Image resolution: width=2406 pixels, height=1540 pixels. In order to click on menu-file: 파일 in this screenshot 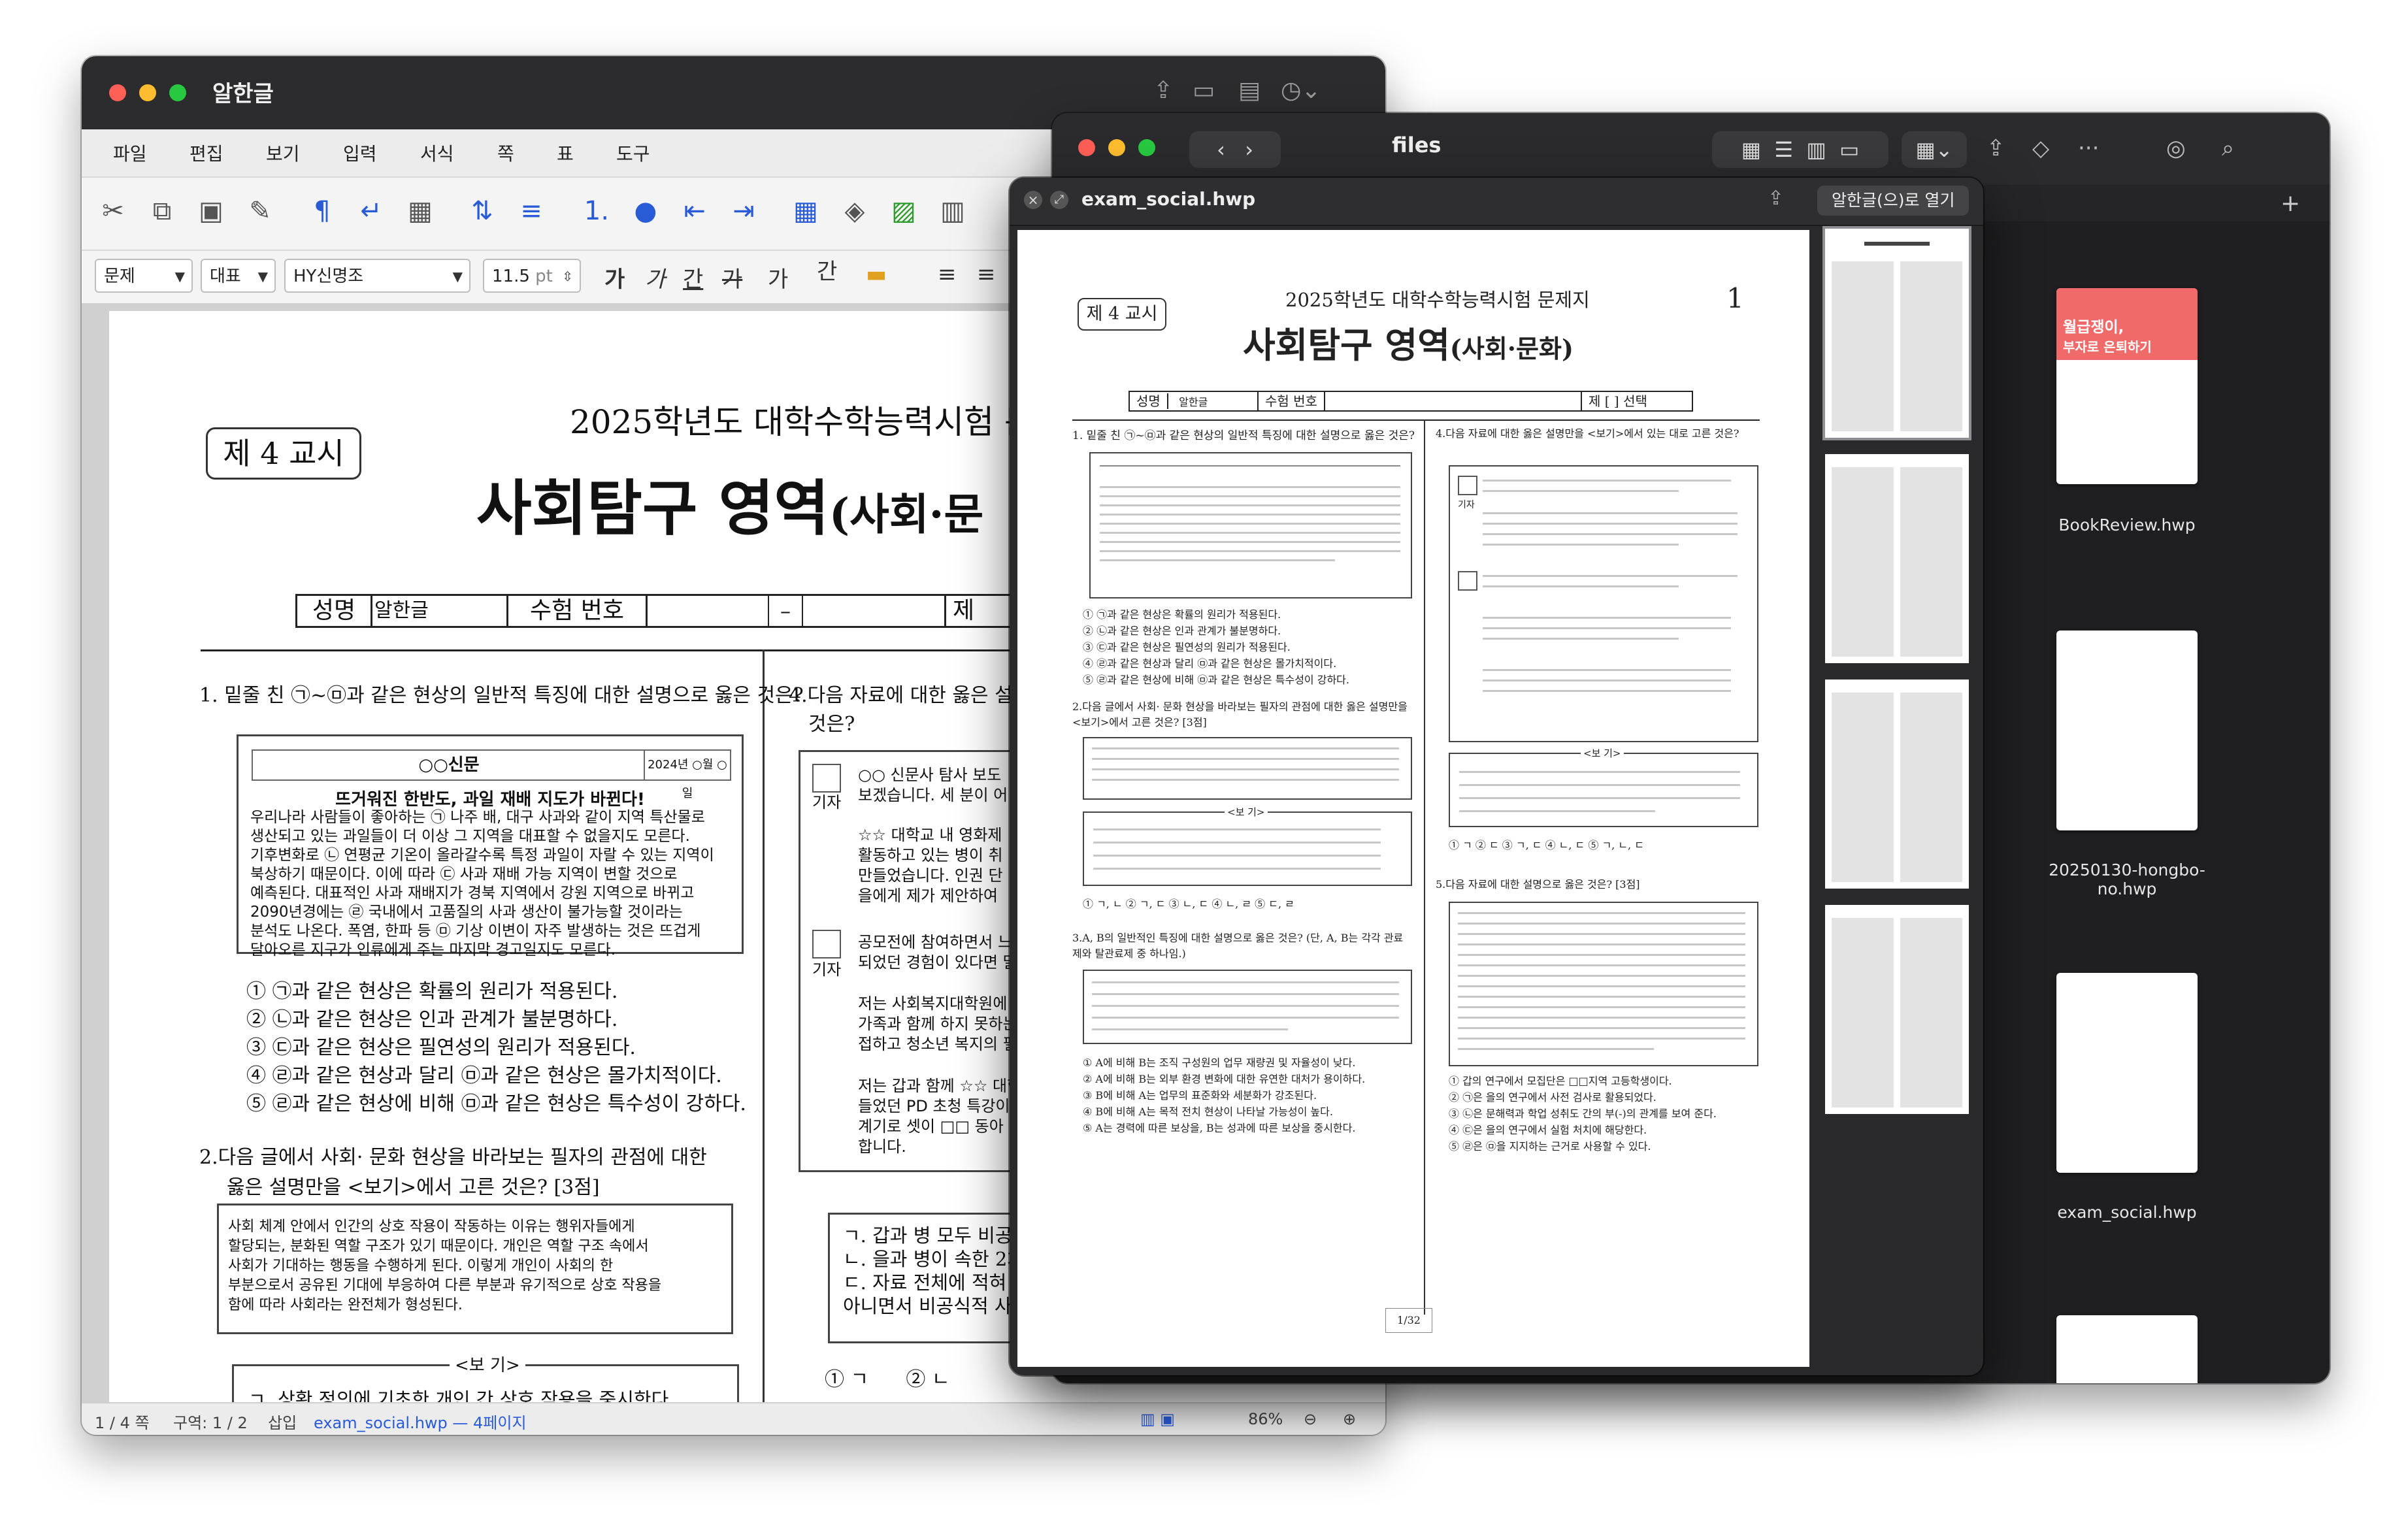, I will do `click(130, 153)`.